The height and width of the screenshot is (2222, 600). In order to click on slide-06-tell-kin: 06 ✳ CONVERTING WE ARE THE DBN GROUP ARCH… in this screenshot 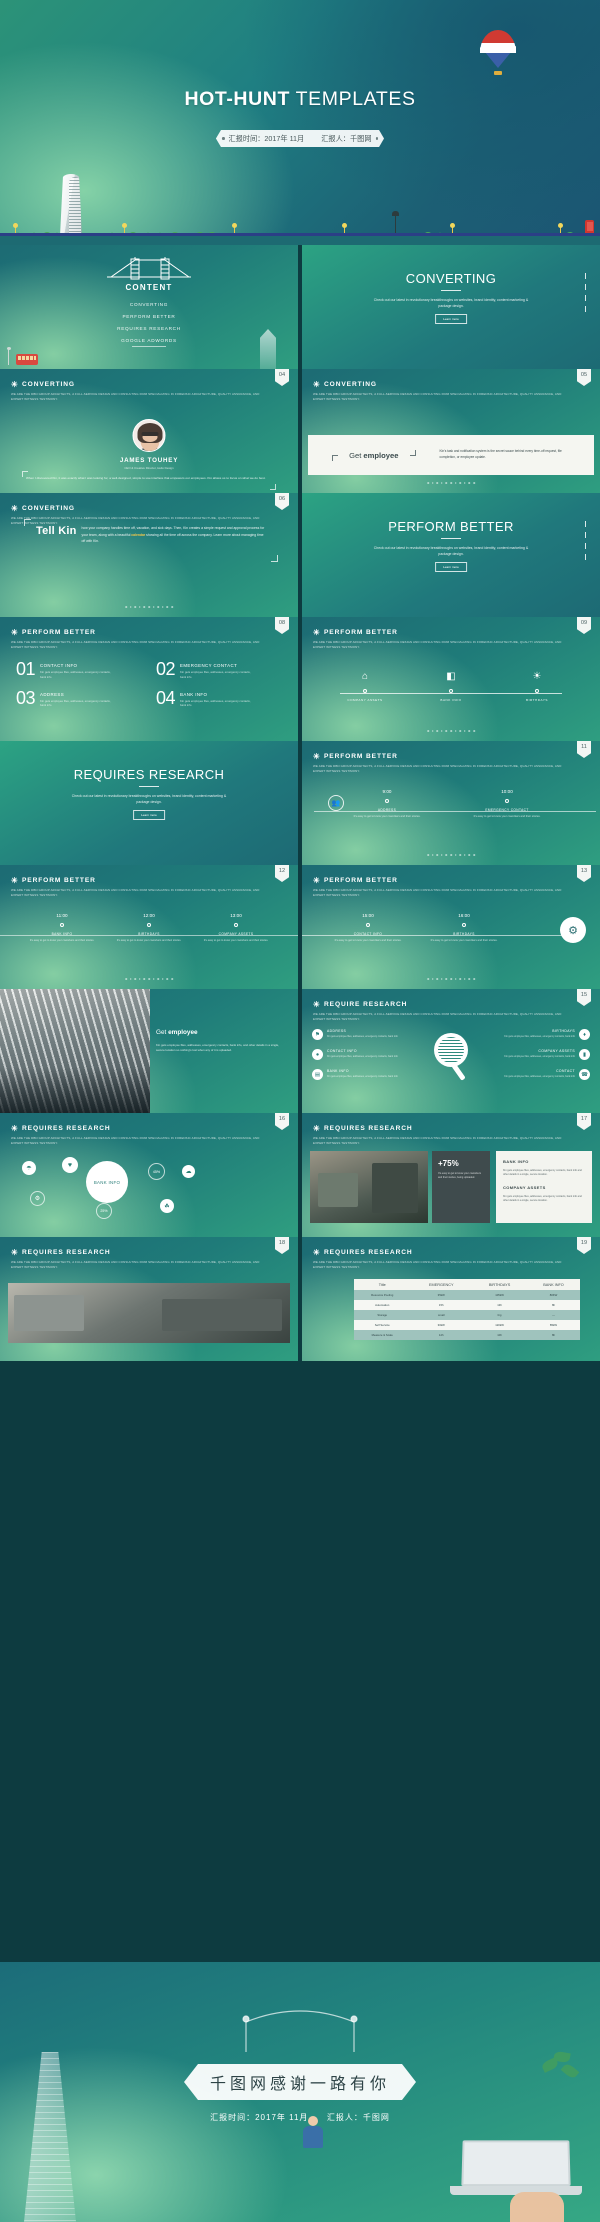, I will do `click(149, 555)`.